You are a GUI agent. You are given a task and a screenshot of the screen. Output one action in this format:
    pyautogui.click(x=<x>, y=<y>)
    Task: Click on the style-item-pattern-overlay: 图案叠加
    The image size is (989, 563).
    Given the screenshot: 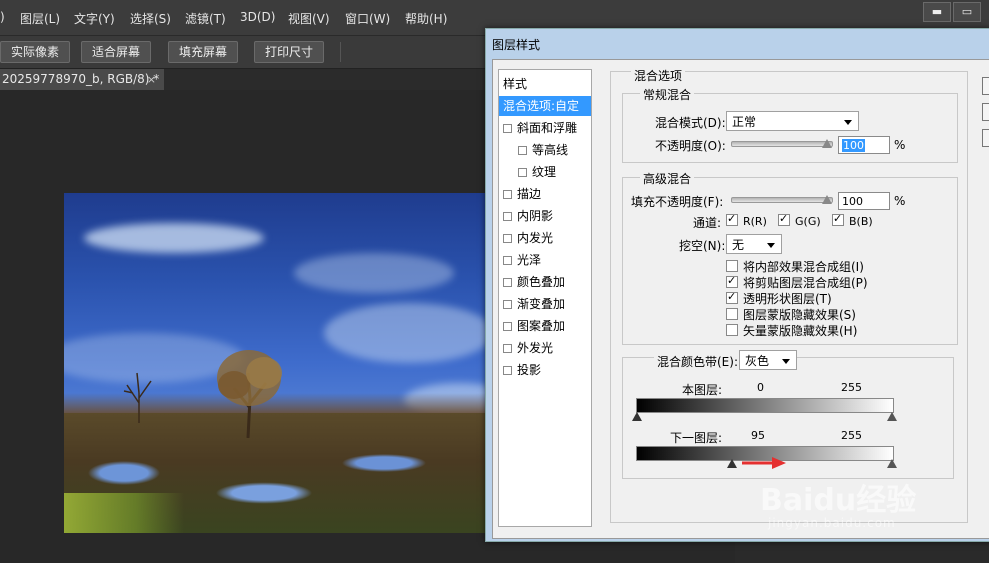 What is the action you would take?
    pyautogui.click(x=547, y=326)
    